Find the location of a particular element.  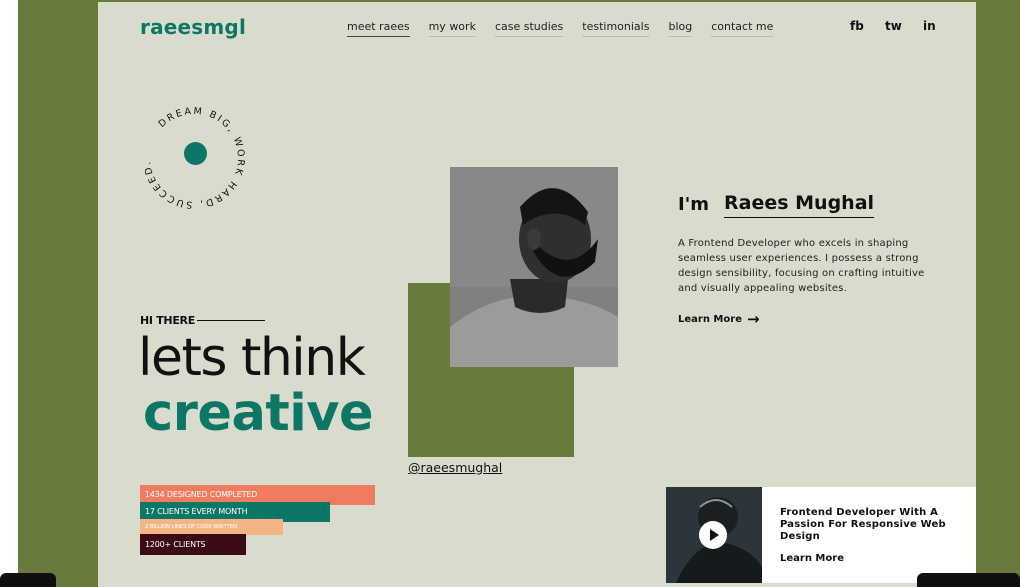

learn-more-label: Learn More is located at coordinates (710, 319).